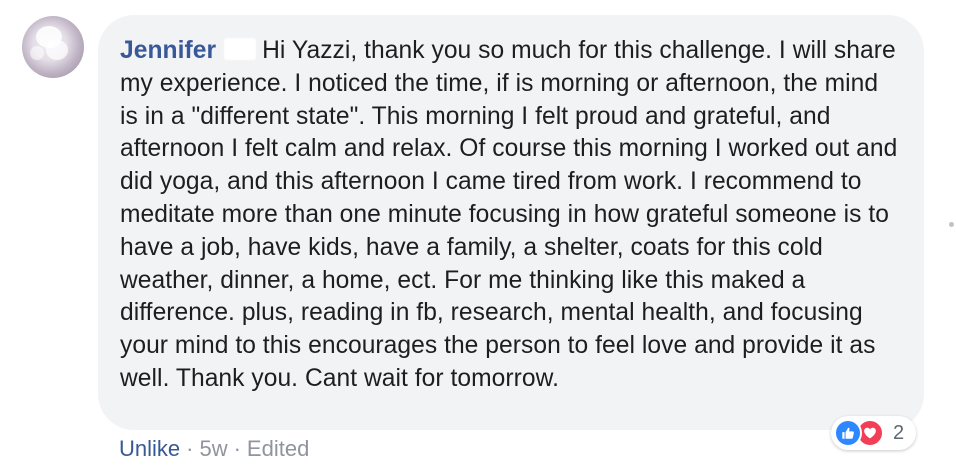 The width and height of the screenshot is (956, 468). Describe the element at coordinates (848, 433) in the screenshot. I see `like-icon` at that location.